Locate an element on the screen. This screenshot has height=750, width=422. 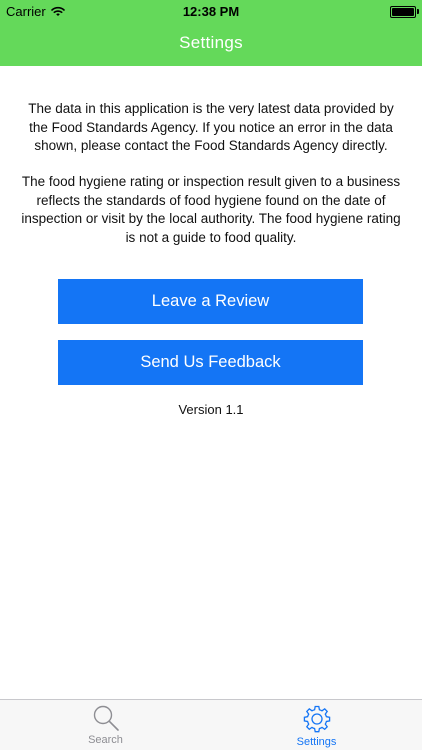
navigation-header: Carrier 12:38 PM Settings is located at coordinates (211, 33).